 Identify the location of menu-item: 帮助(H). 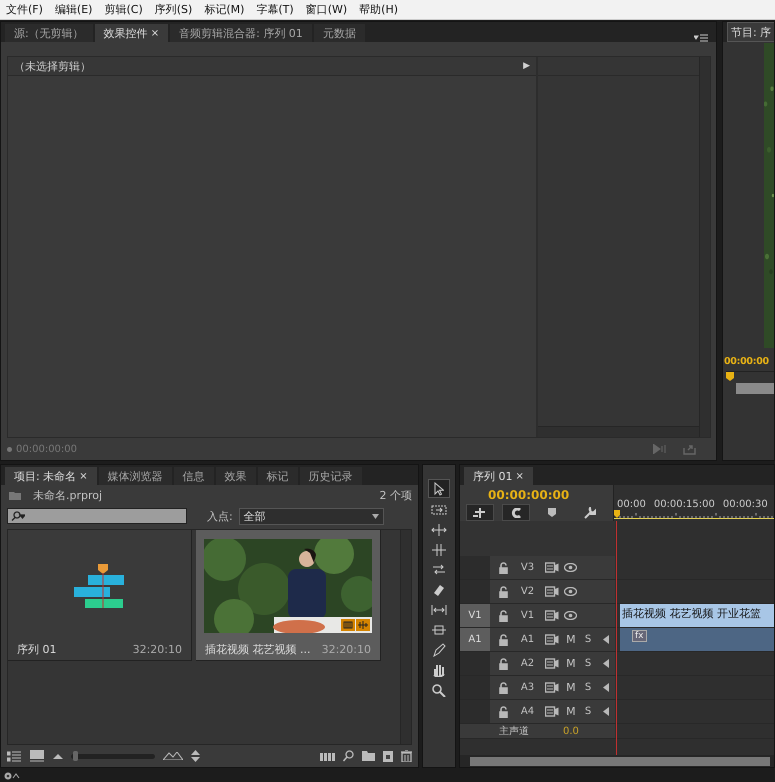
(378, 9).